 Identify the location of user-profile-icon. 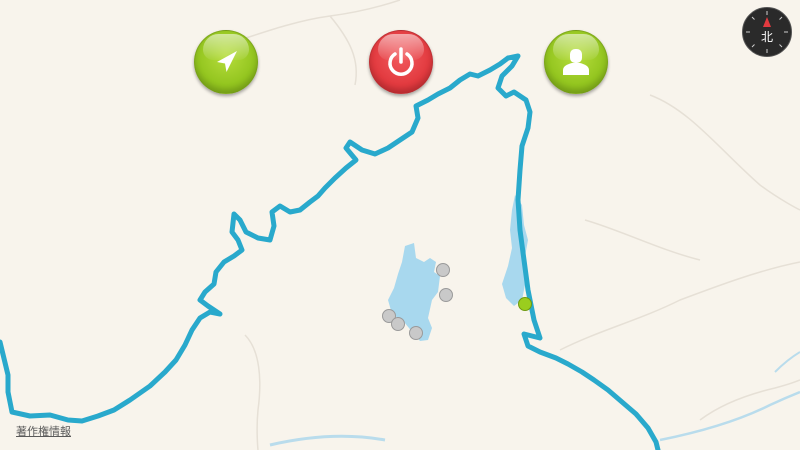
(576, 62).